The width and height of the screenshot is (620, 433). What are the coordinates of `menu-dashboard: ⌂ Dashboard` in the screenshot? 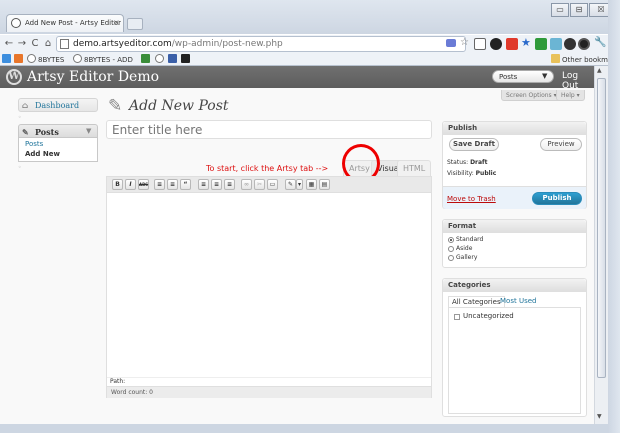 It's located at (58, 105).